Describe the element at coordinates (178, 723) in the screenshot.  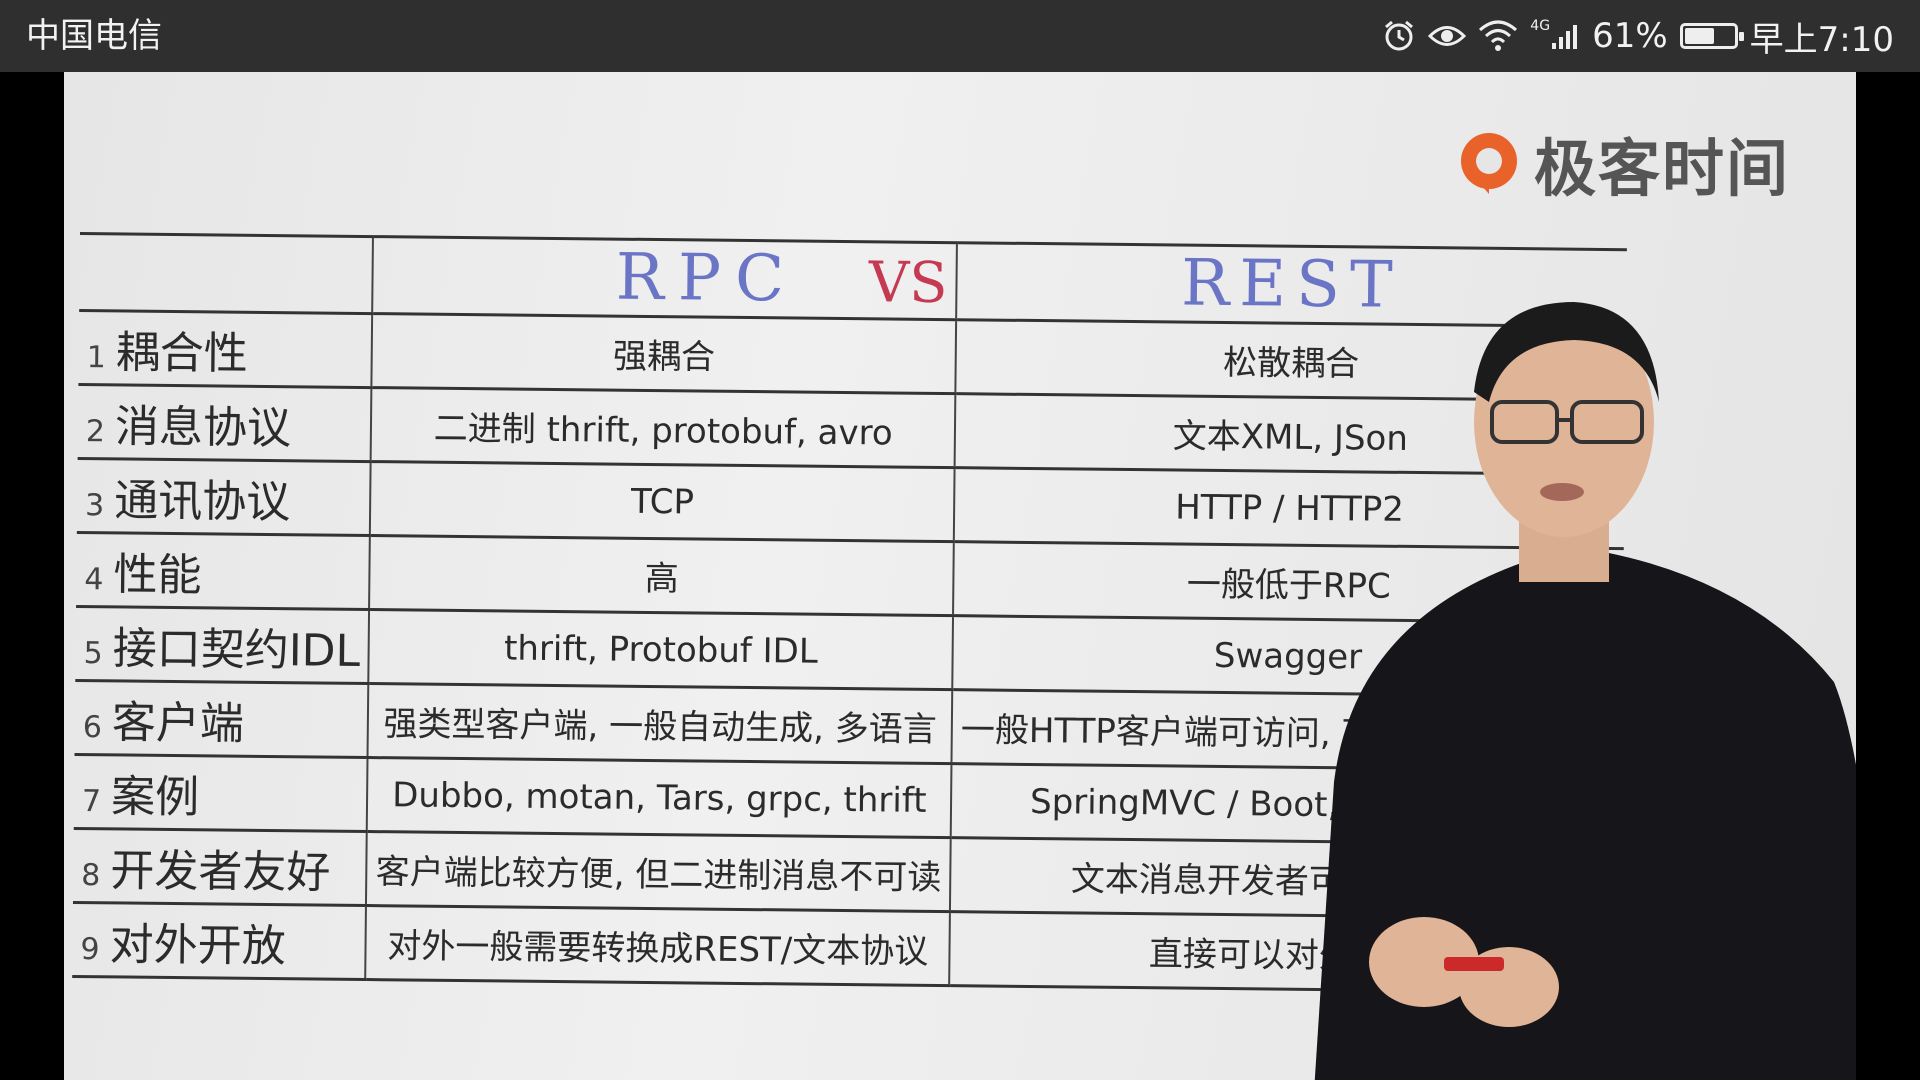
I see `row-label: 客户端` at that location.